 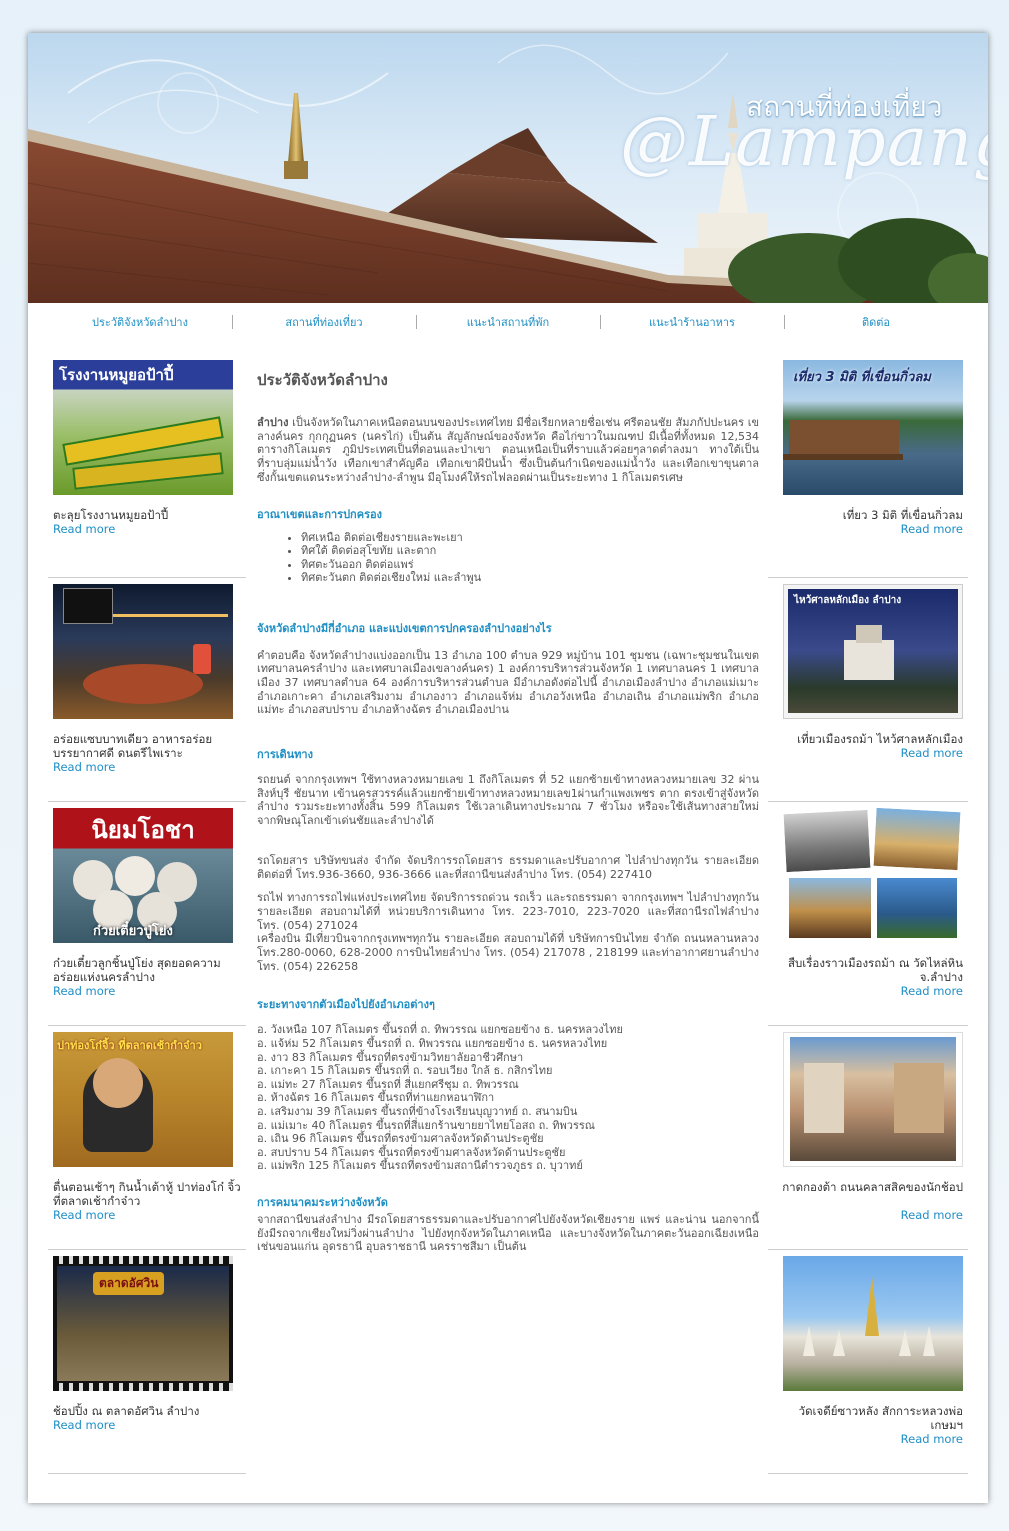 What do you see at coordinates (873, 427) in the screenshot?
I see `card-thumbnail: เที่ยว 3 มิติ ที่เขื่อนกิ่วลม` at bounding box center [873, 427].